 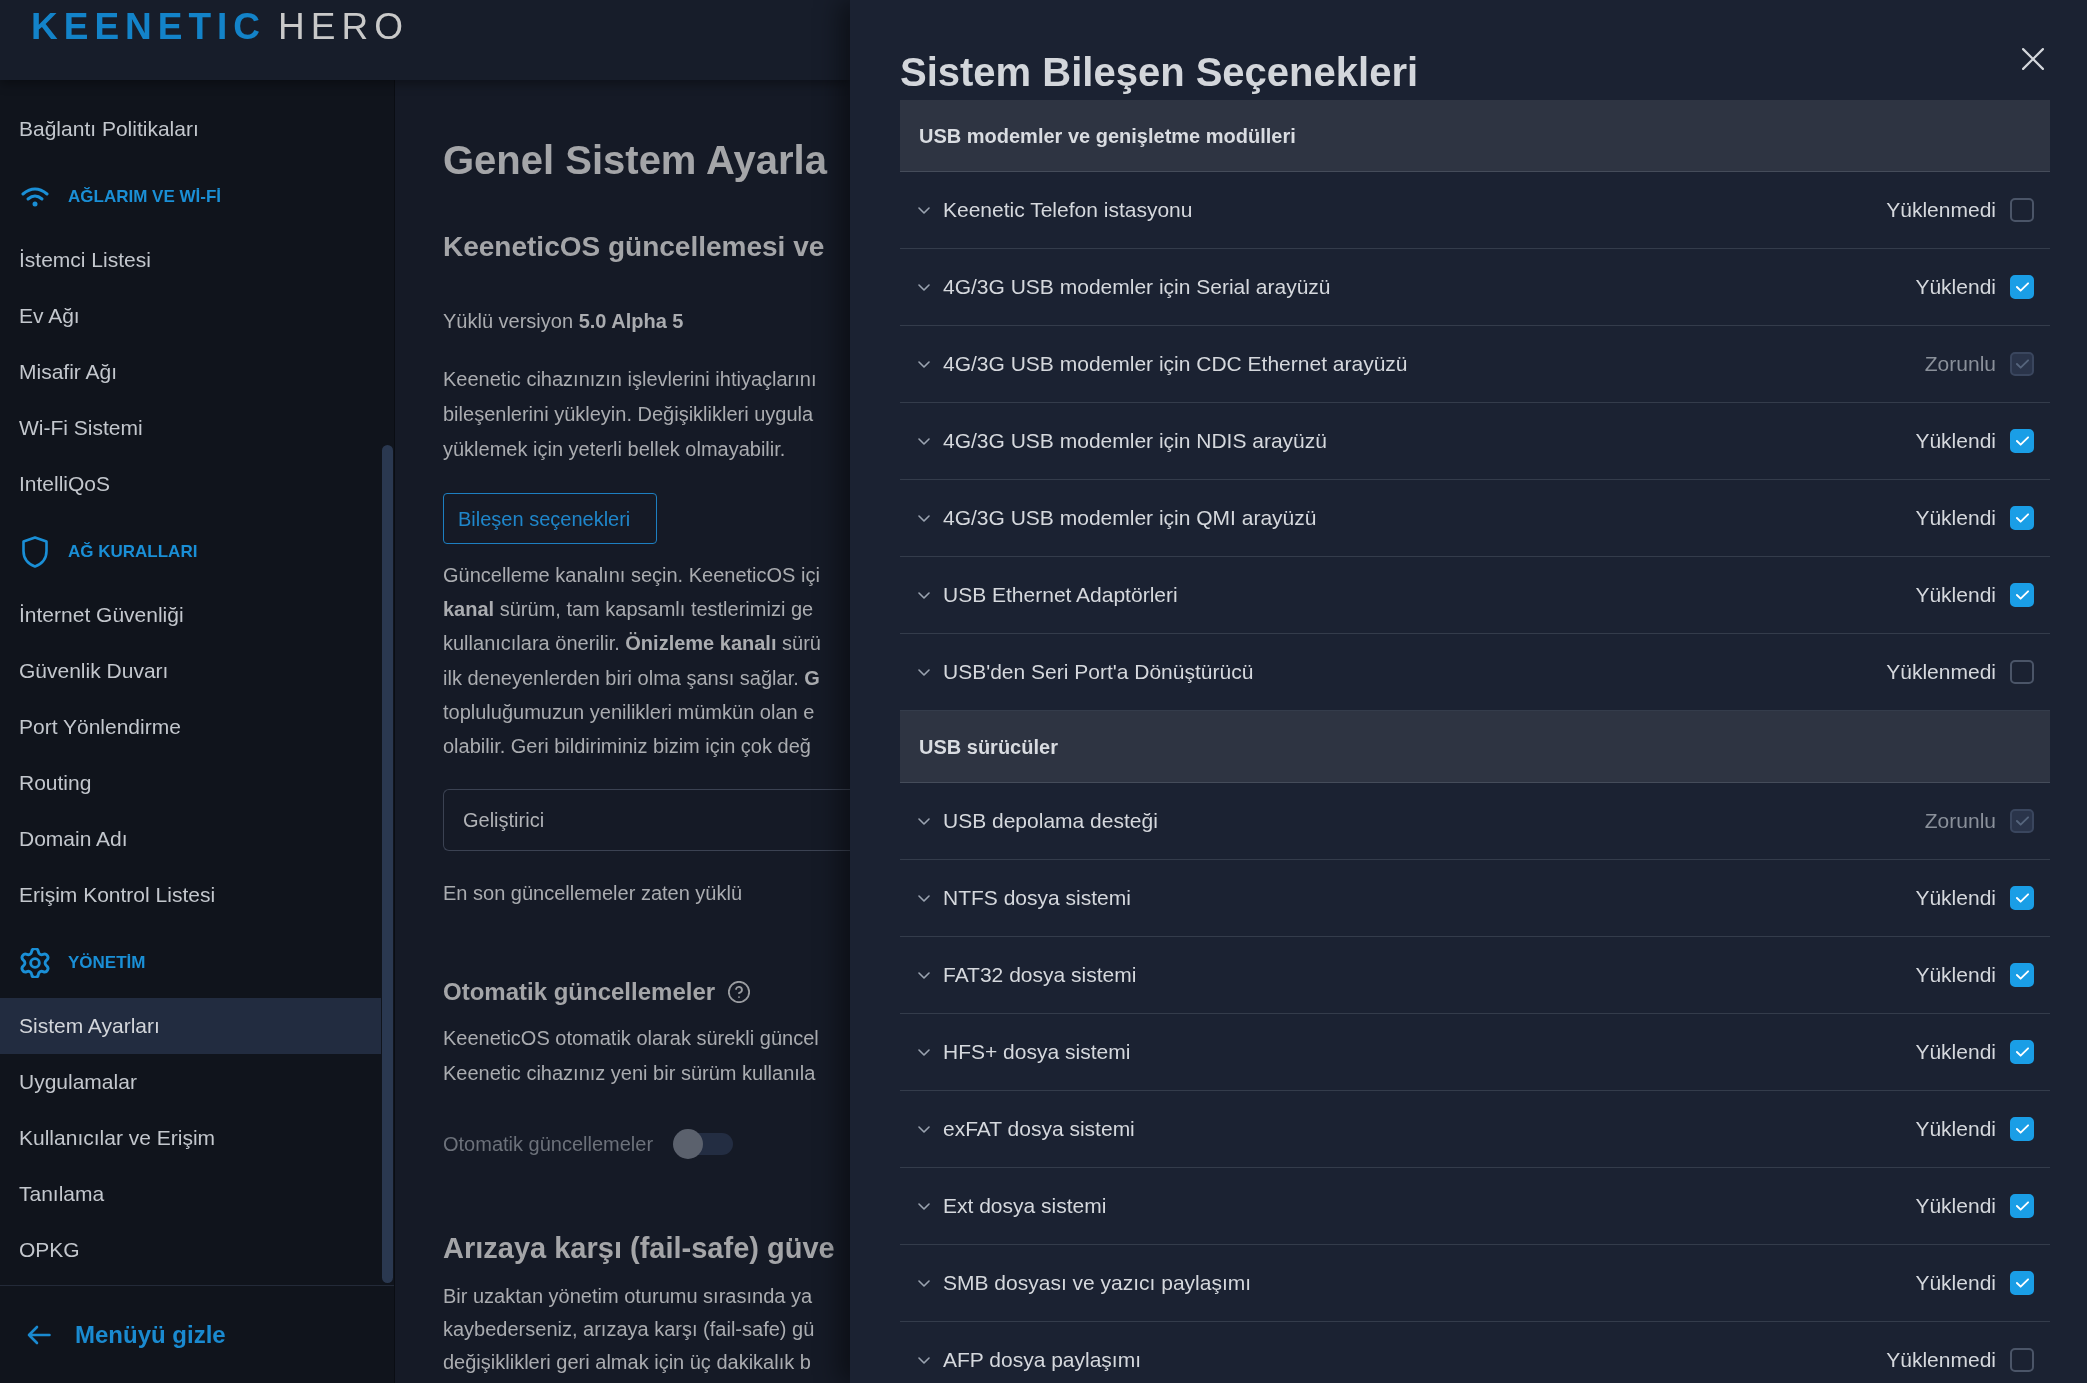 I want to click on description-text: Bir uzaktan yönetim oturumu sırasında ya kaybederseniz, arızaya karşı (fail-safe) gü değişiklikleri geri almak için üç dakikalık b, so click(x=629, y=1330).